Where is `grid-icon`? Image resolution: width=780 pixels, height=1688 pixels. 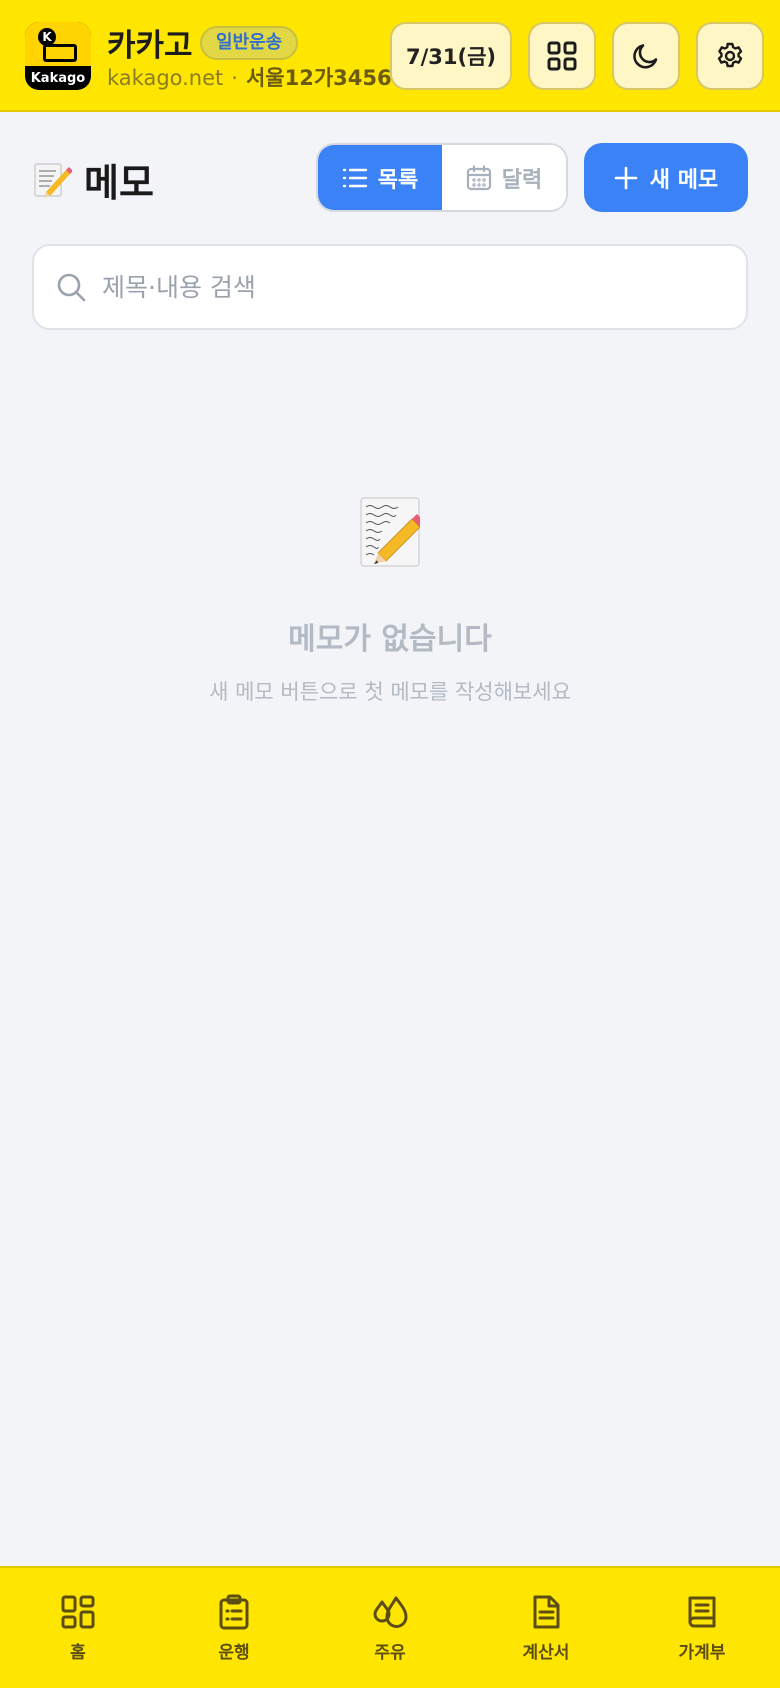 grid-icon is located at coordinates (562, 56).